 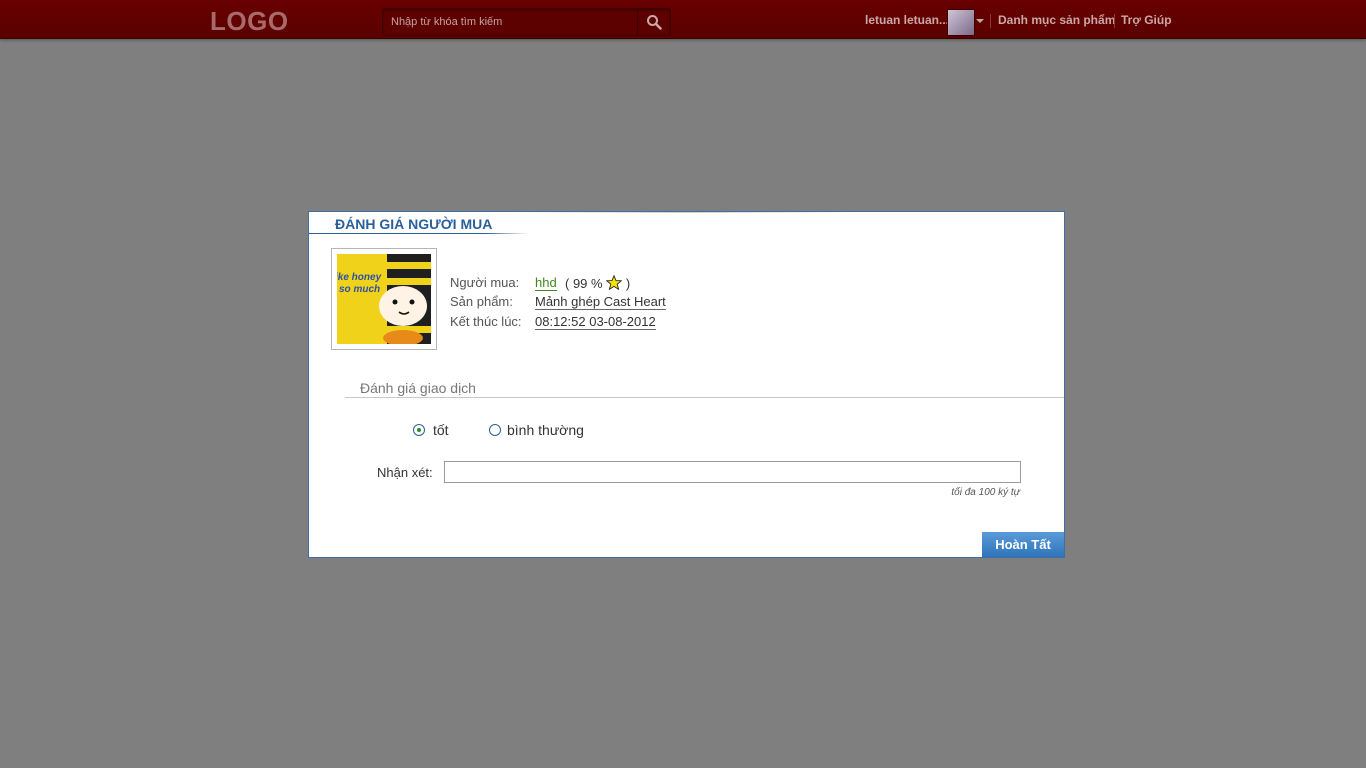 I want to click on nav-help: Trợ Giúp, so click(x=1146, y=20).